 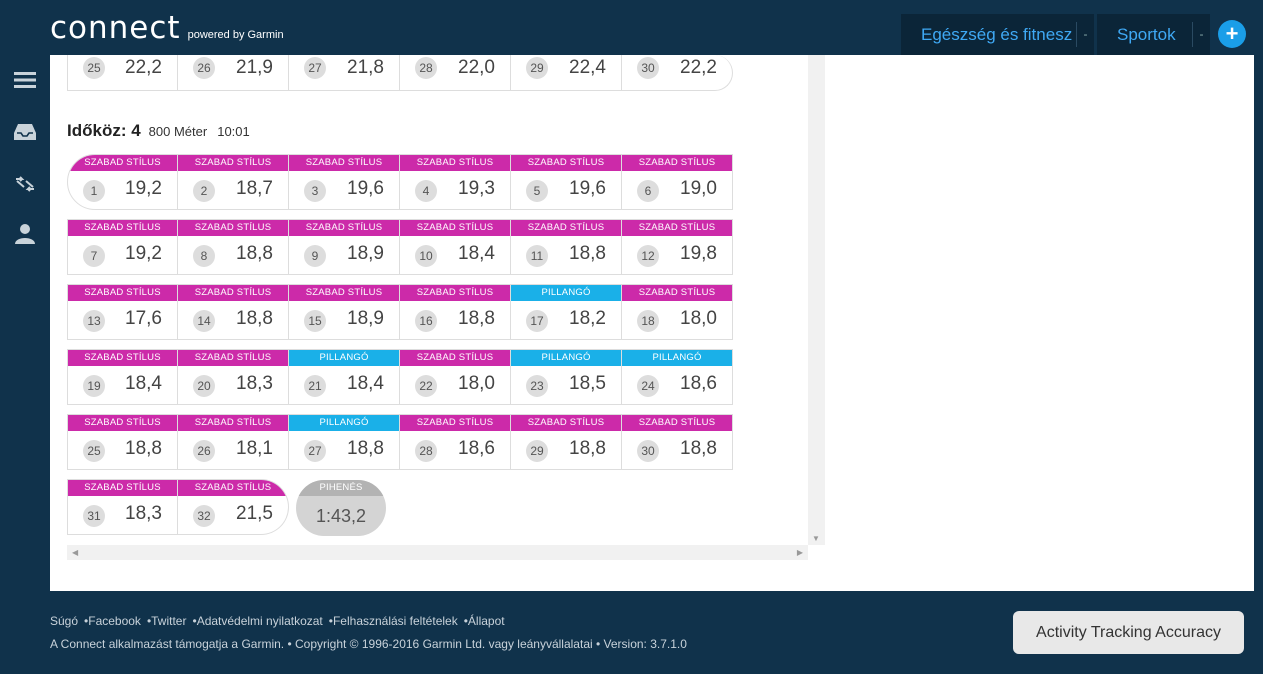 I want to click on lap-cell: SZABAD STÍLUS 10 18,4, so click(x=455, y=247).